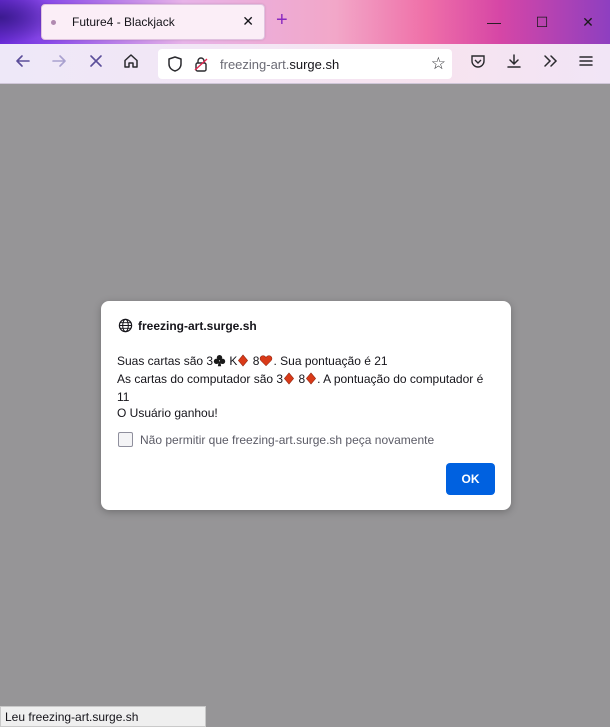 This screenshot has height=727, width=610. What do you see at coordinates (201, 64) in the screenshot?
I see `lock-icon` at bounding box center [201, 64].